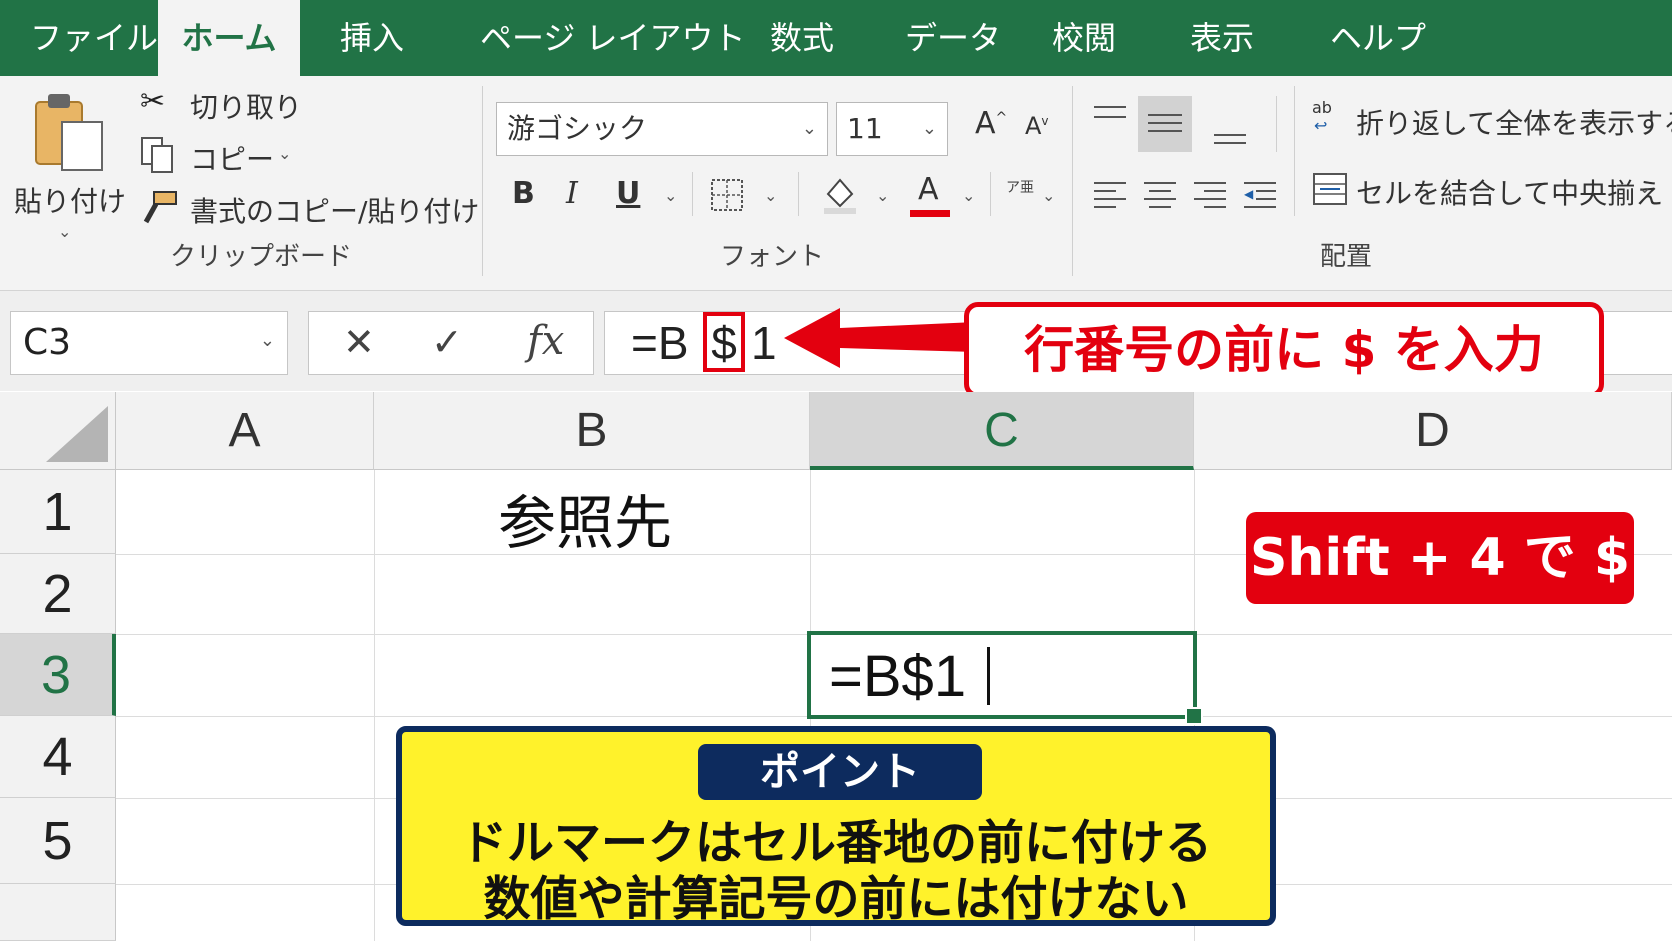 The width and height of the screenshot is (1672, 941). Describe the element at coordinates (572, 193) in the screenshot. I see `italic-button: I` at that location.